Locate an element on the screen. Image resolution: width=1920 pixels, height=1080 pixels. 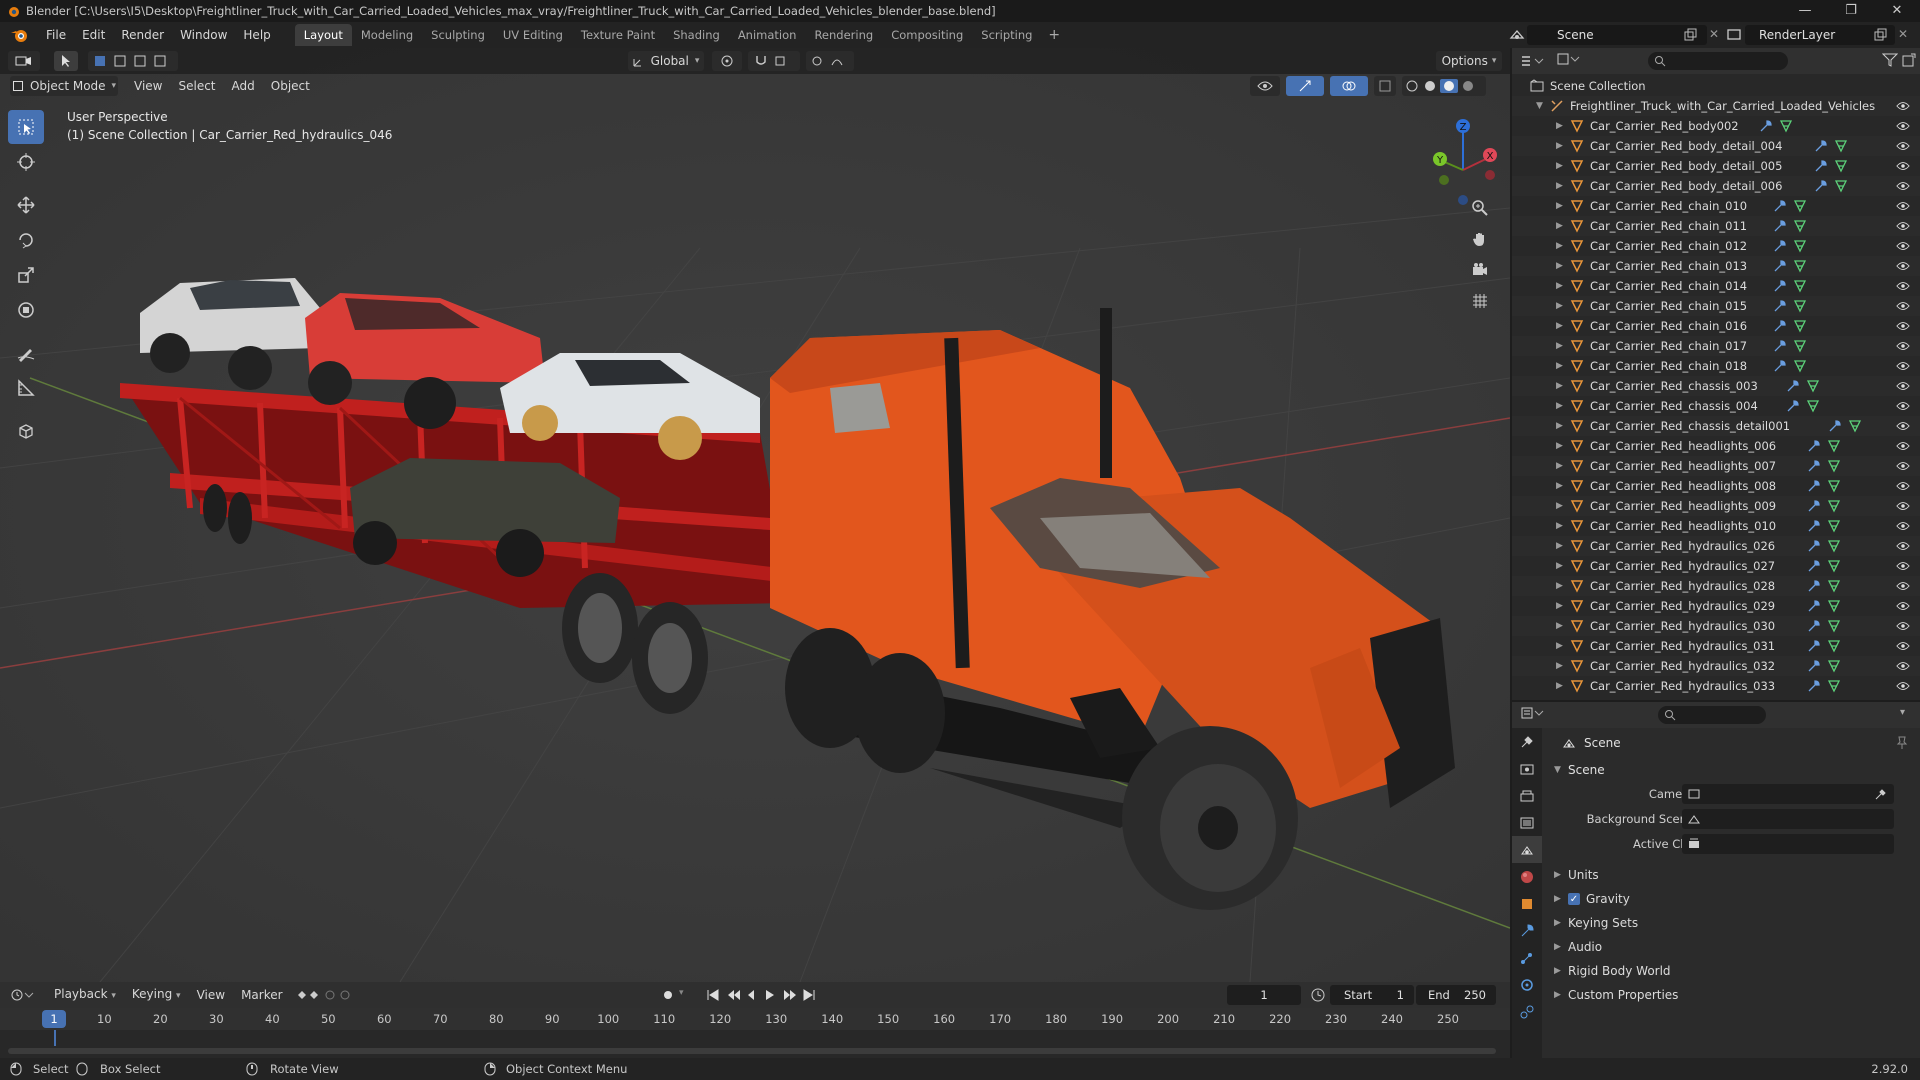
outliner-row: ▶ Car_Carrier_Red_chain_014 is located at coordinates (1716, 286).